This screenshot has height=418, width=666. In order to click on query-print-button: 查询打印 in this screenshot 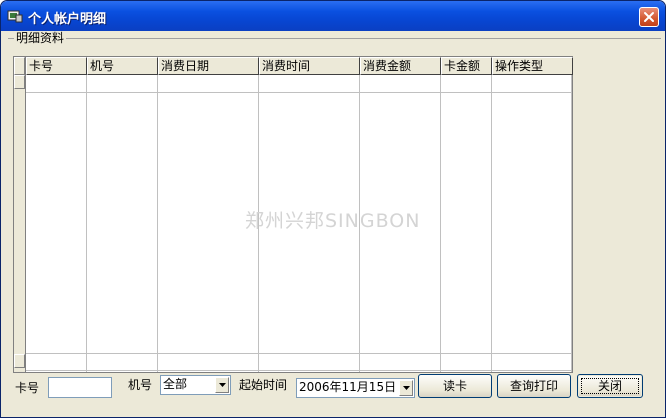, I will do `click(534, 386)`.